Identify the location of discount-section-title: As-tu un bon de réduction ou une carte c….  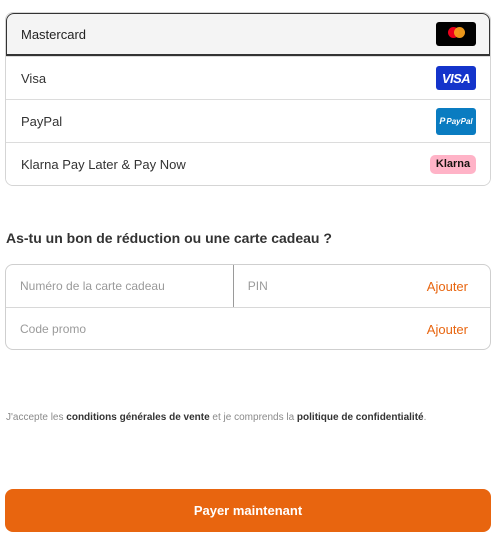
(169, 238).